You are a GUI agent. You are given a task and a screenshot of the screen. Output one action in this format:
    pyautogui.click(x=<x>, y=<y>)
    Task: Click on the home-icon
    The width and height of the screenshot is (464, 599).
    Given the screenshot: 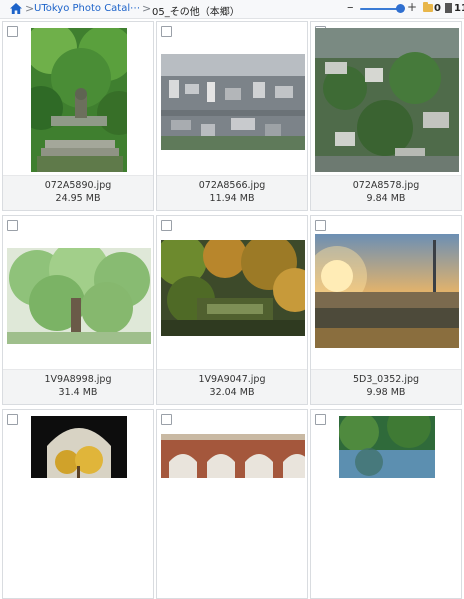 What is the action you would take?
    pyautogui.click(x=16, y=8)
    